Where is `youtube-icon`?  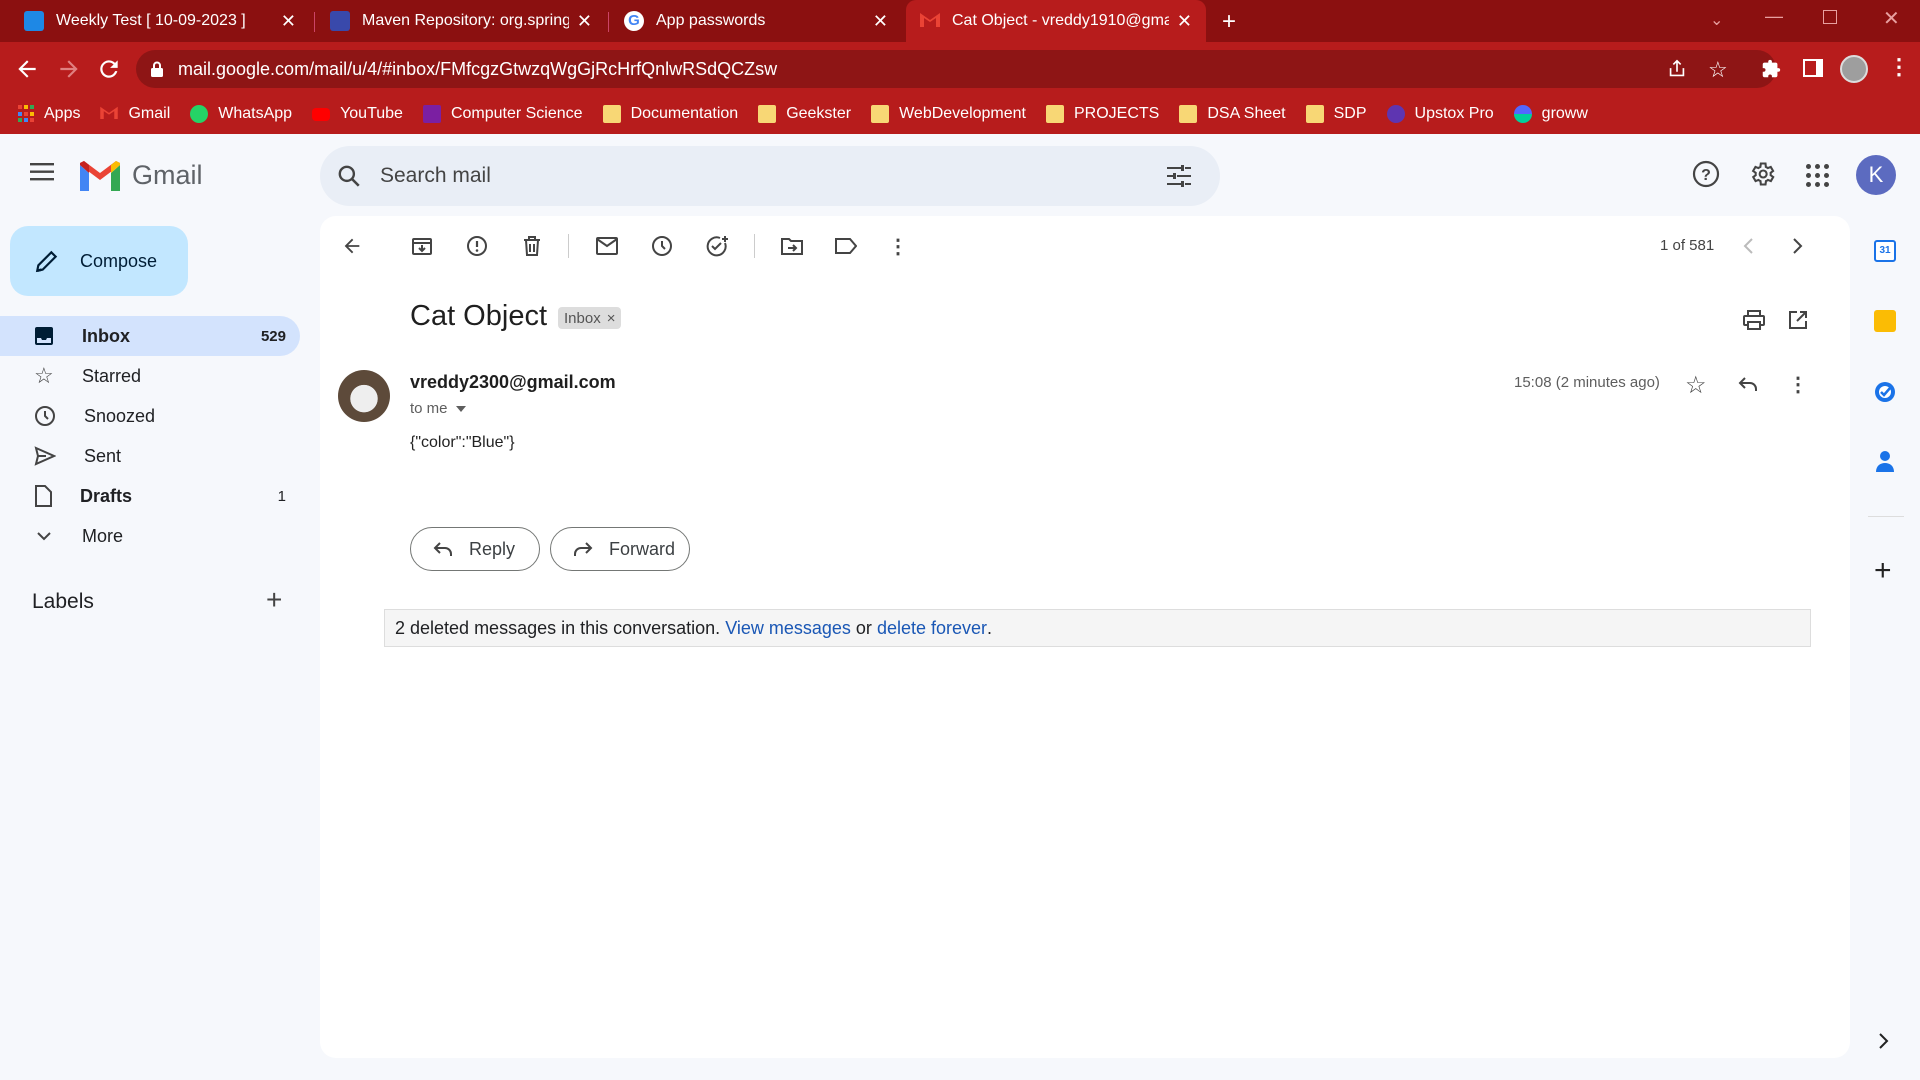 youtube-icon is located at coordinates (321, 114).